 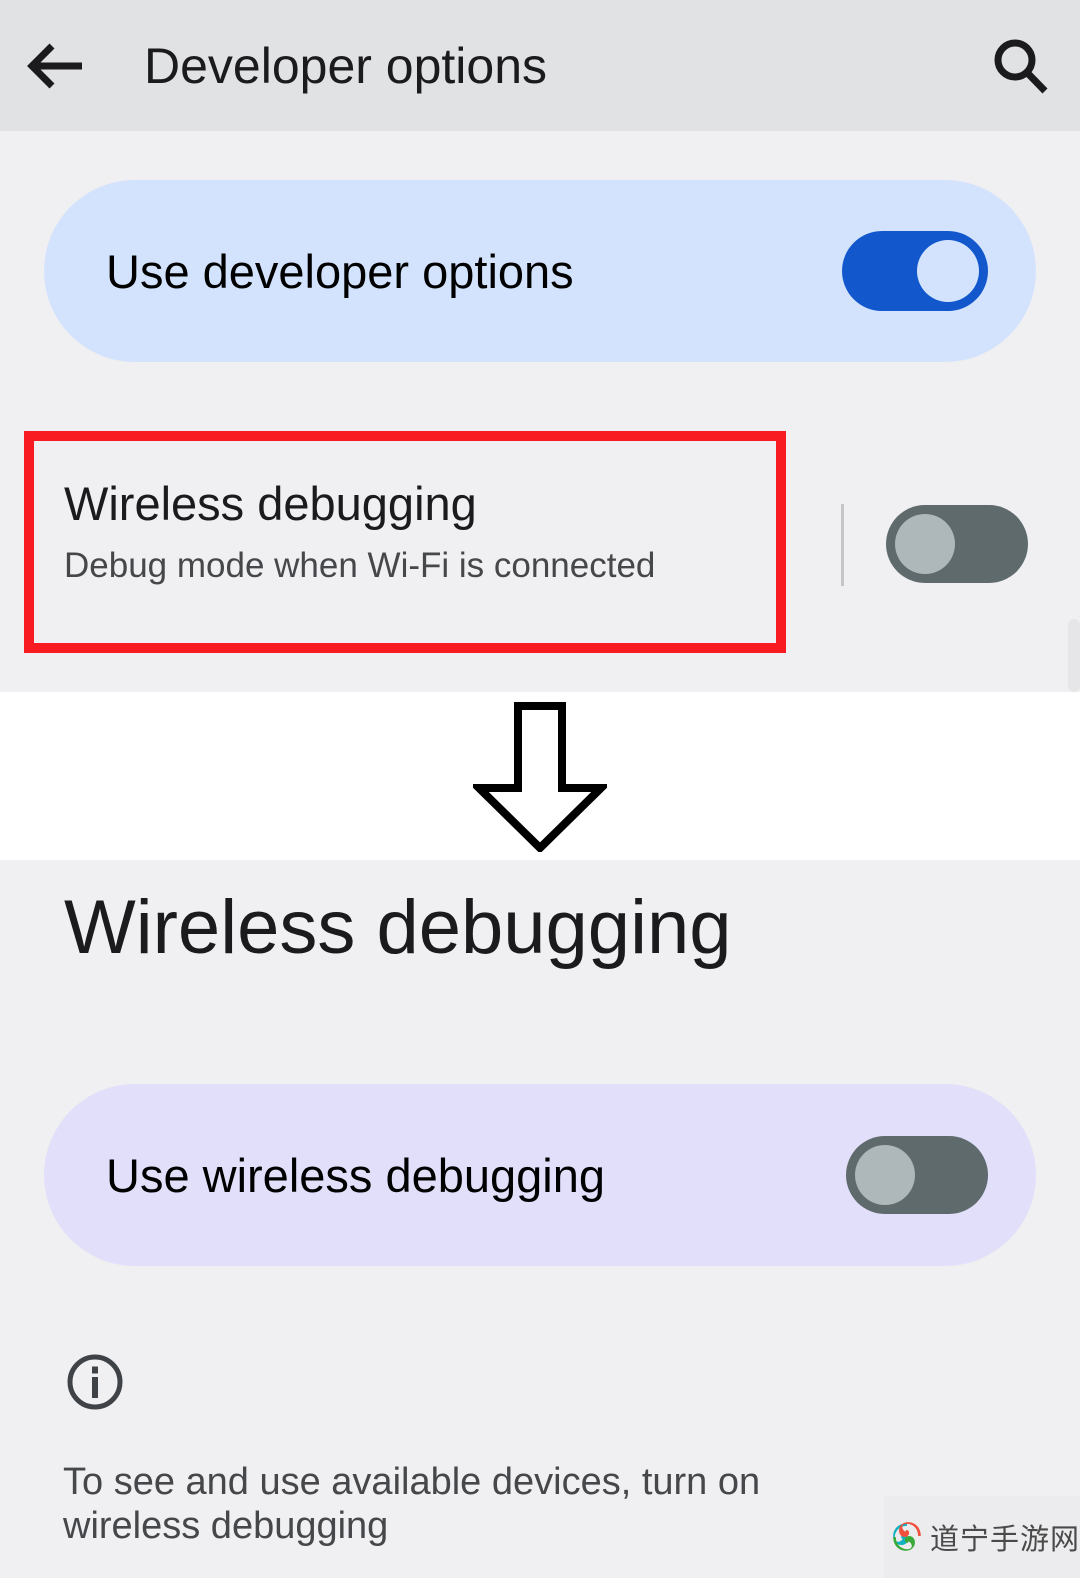 What do you see at coordinates (915, 271) in the screenshot?
I see `use-developer-options-toggle` at bounding box center [915, 271].